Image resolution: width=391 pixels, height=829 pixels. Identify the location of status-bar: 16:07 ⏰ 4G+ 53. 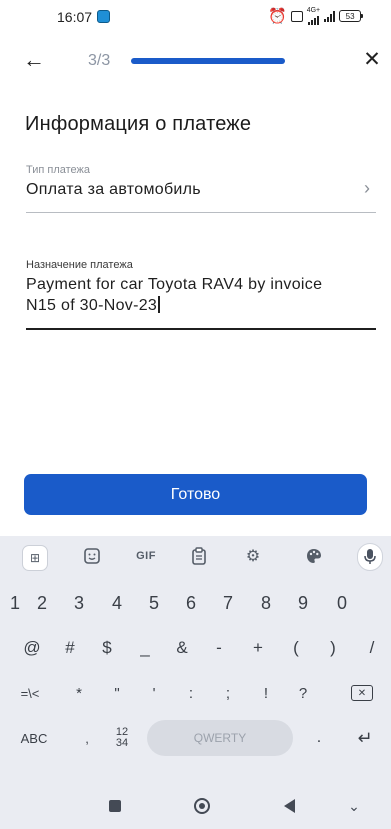
(195, 17).